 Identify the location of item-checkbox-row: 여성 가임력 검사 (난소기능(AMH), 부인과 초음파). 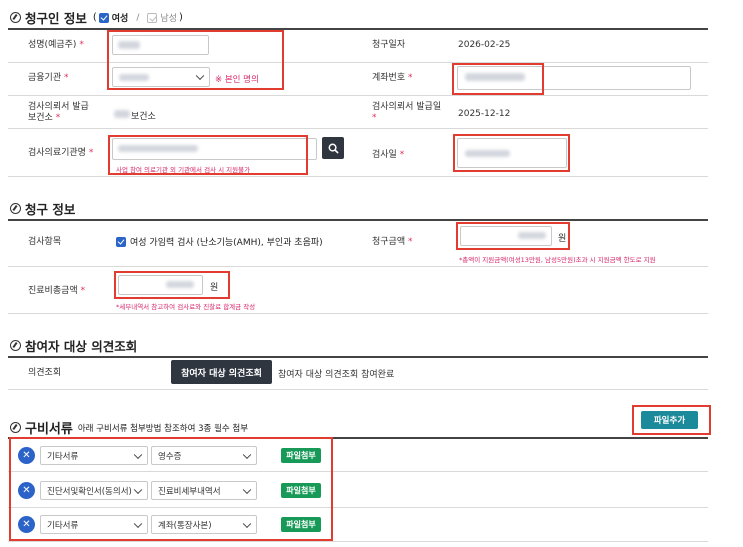
(219, 241).